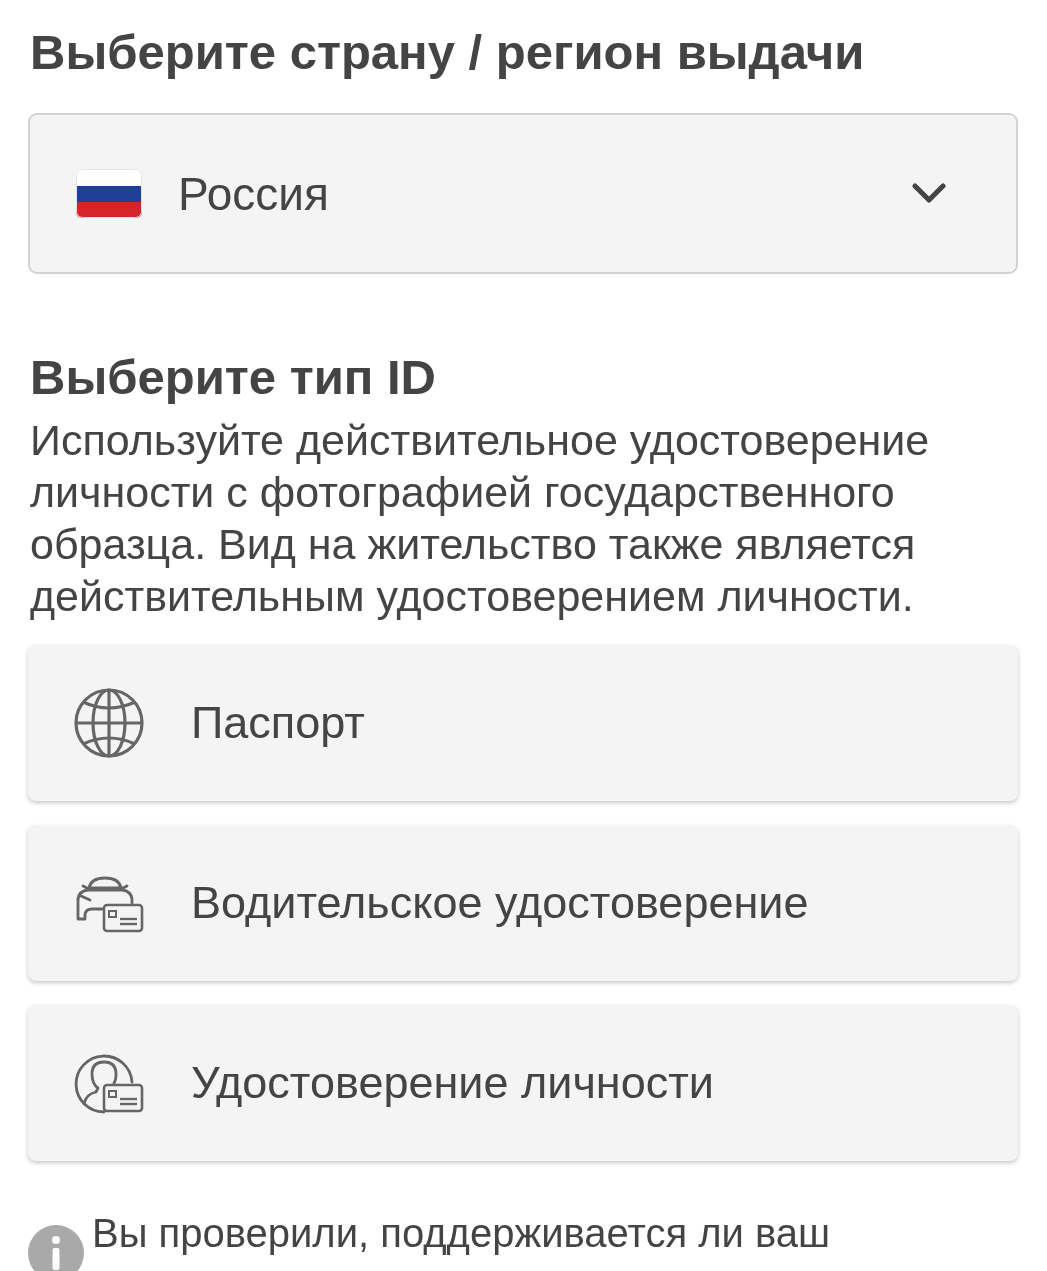 The image size is (1047, 1271). I want to click on description-text: Используйте действительное удостоверение личности с фотографией государственного образца. Вид на жительство также является действительным удостоверением личности., so click(480, 518).